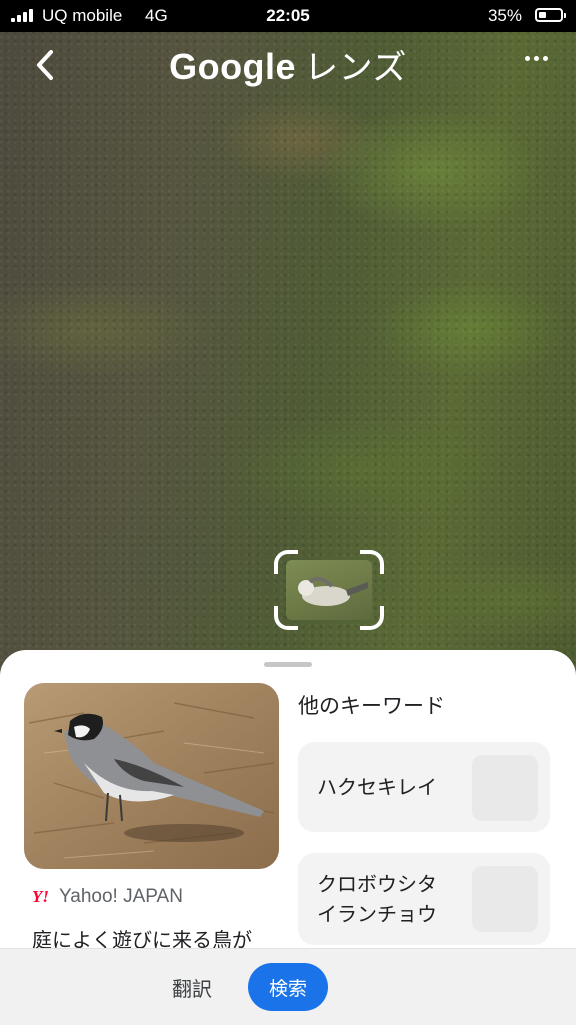 The width and height of the screenshot is (576, 1025). What do you see at coordinates (121, 896) in the screenshot?
I see `source-name: Yahoo! JAPAN` at bounding box center [121, 896].